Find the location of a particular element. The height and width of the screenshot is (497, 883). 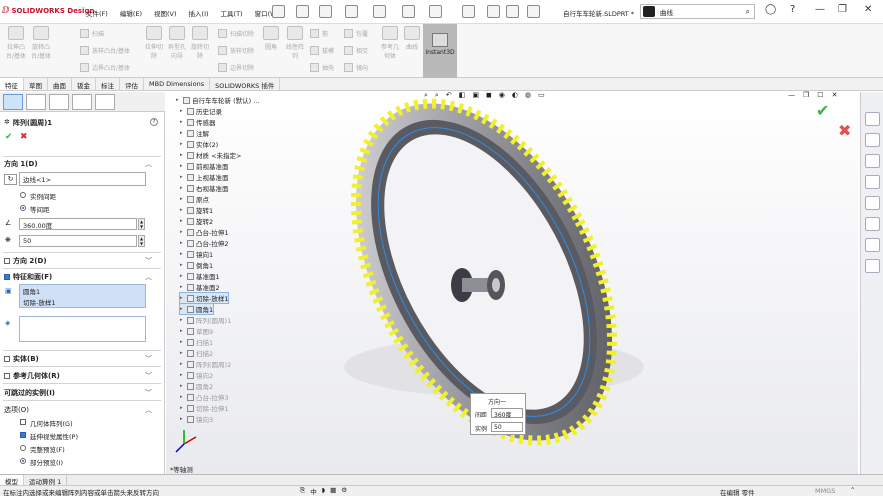

sweep-button: 扫描 is located at coordinates (92, 33).